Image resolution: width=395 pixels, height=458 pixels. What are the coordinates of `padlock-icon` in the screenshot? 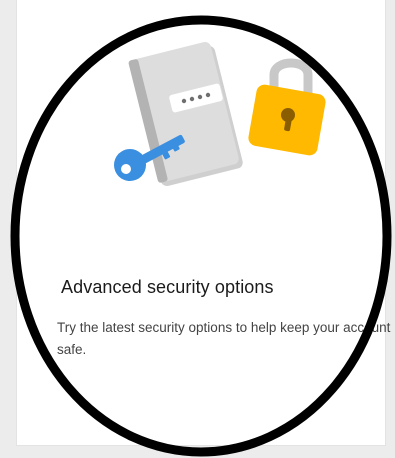 It's located at (287, 107).